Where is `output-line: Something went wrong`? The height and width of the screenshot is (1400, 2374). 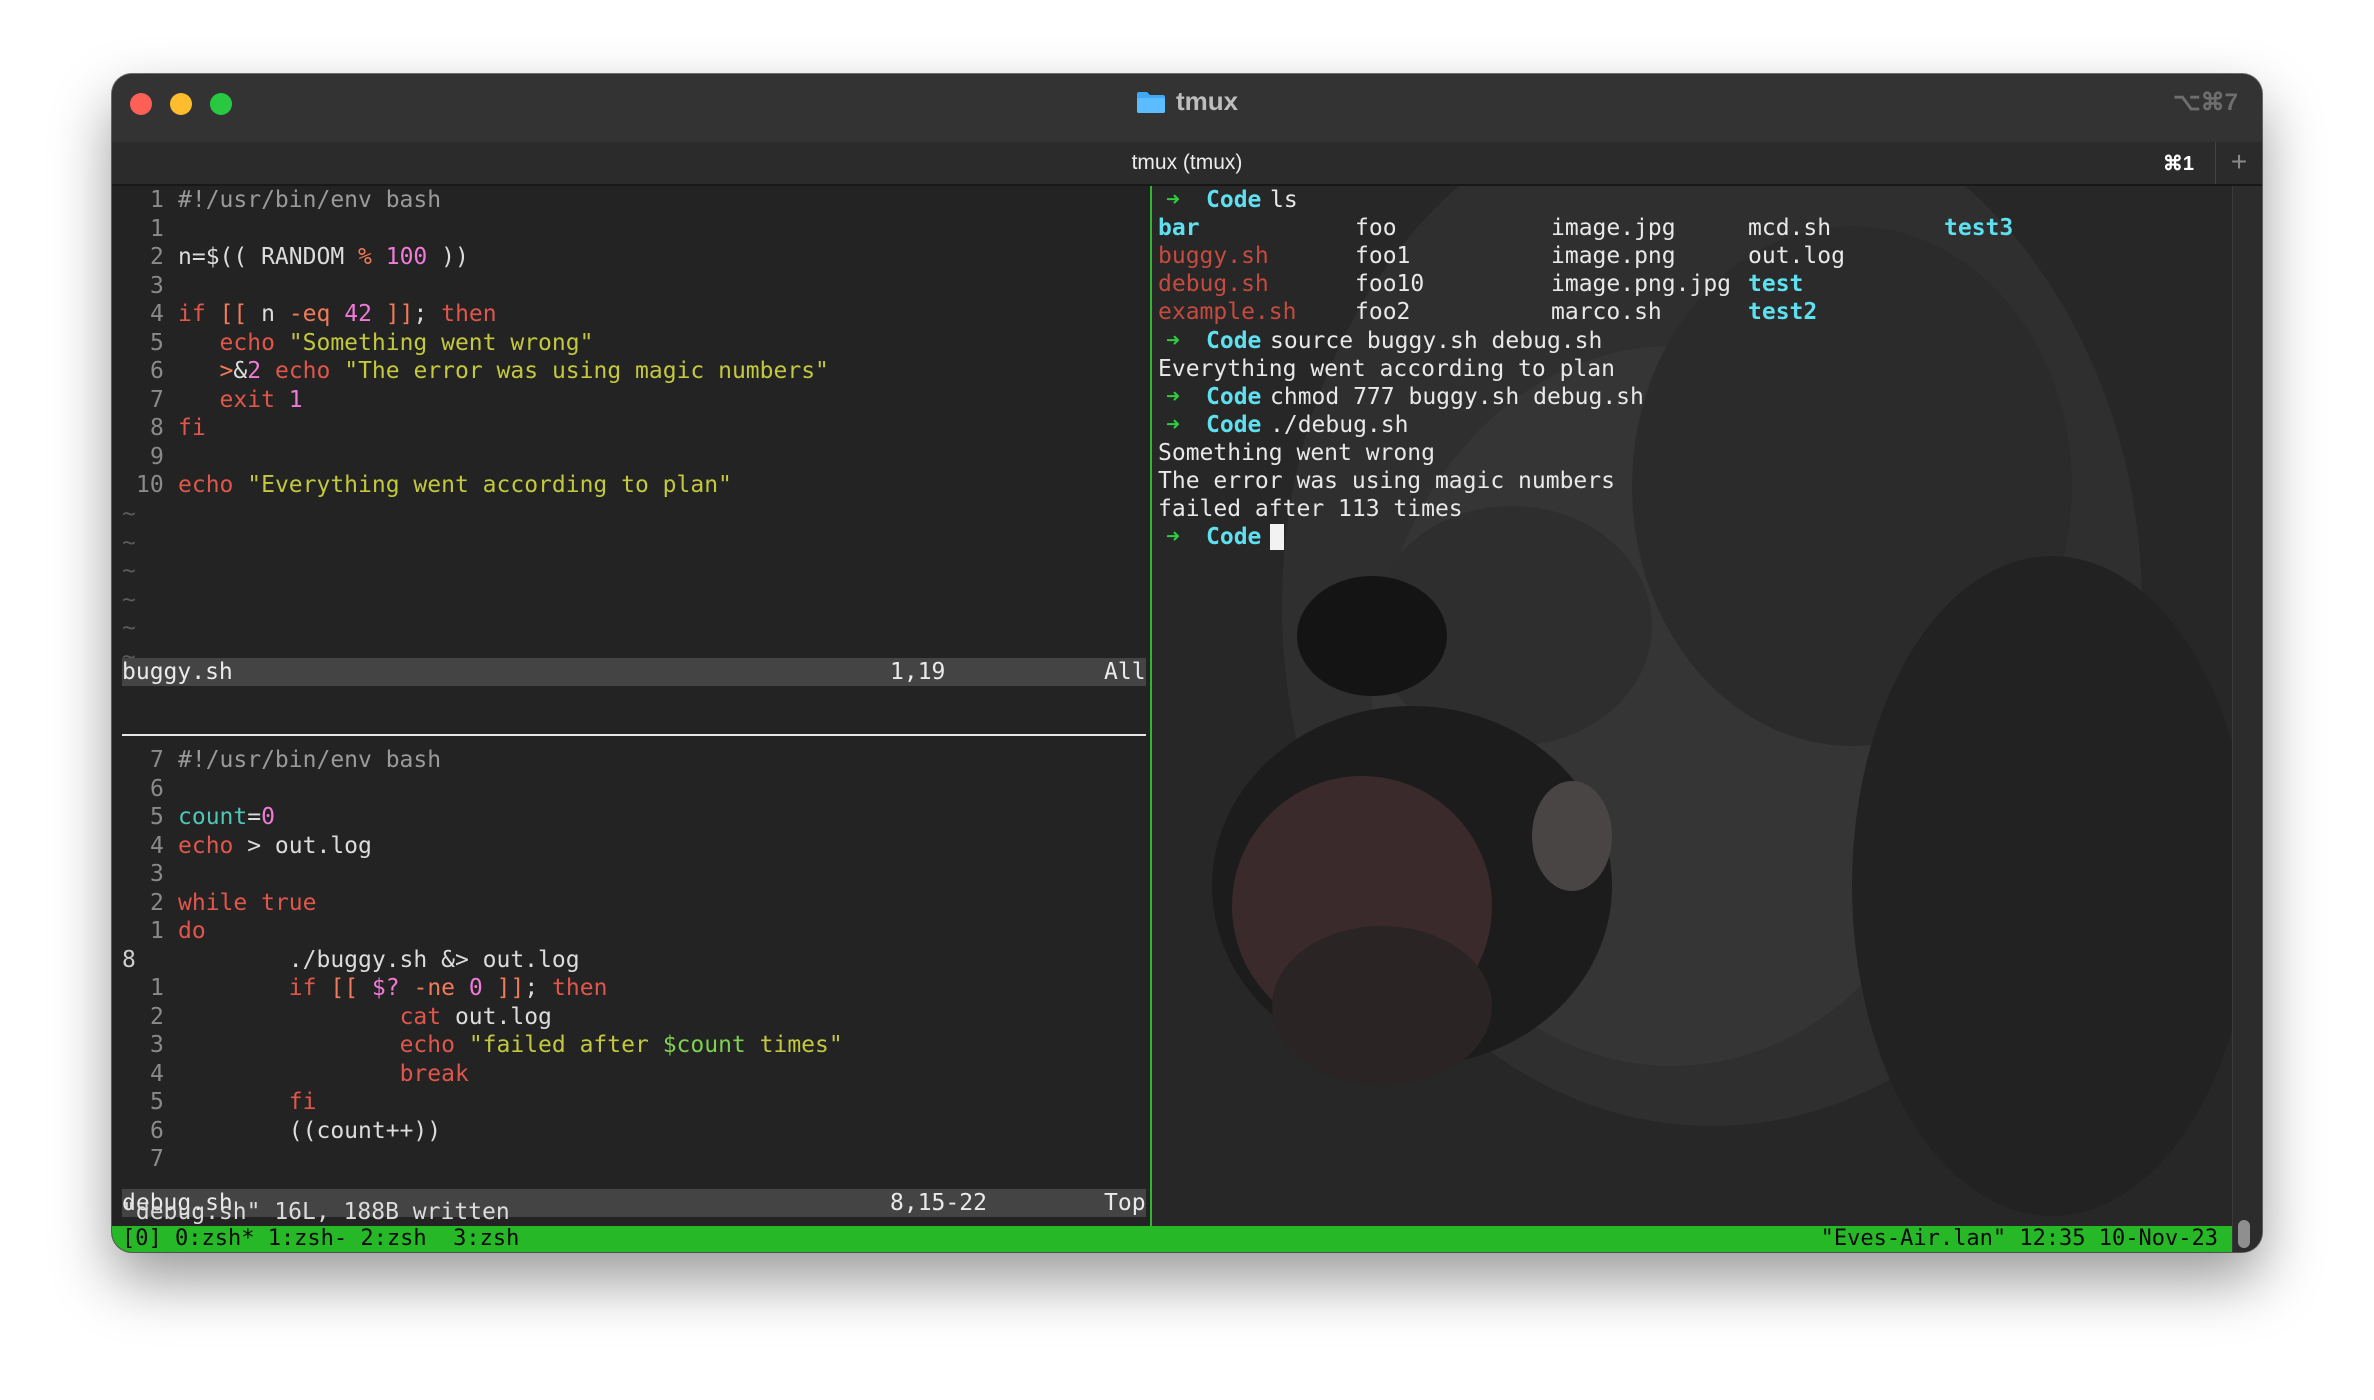 output-line: Something went wrong is located at coordinates (1296, 452).